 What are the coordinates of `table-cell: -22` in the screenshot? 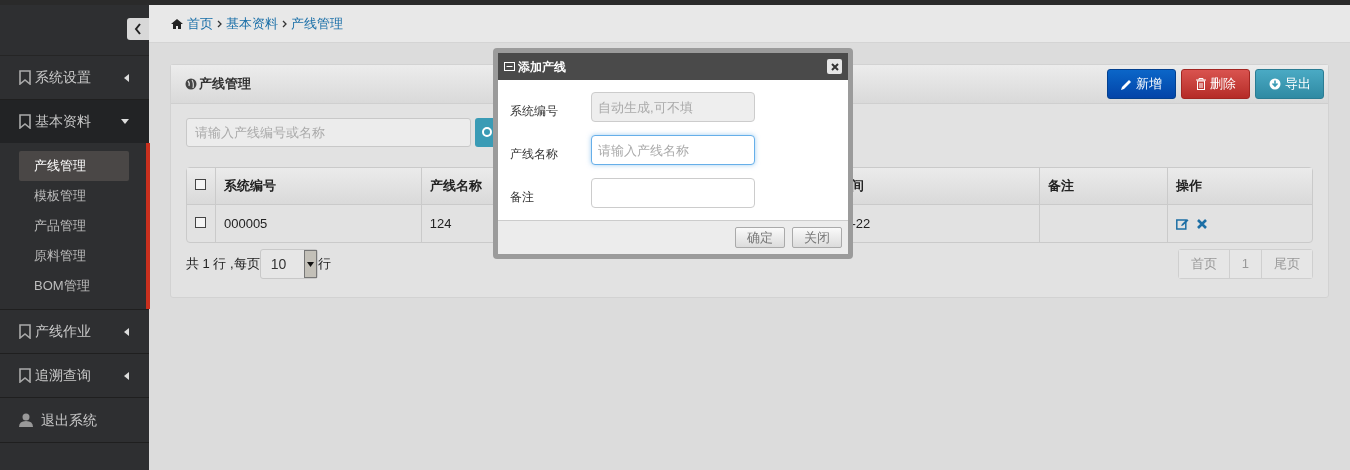 It's located at (861, 223).